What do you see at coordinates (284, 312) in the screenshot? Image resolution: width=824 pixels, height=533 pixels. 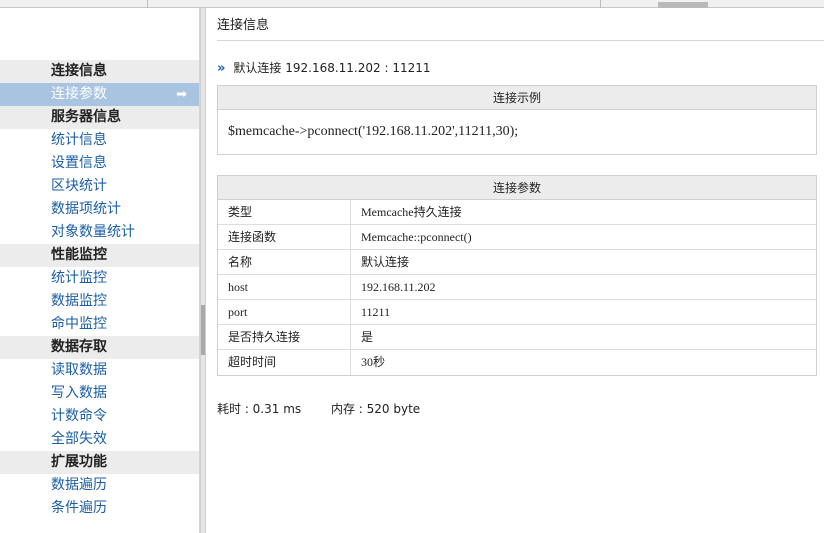 I see `param-key: port` at bounding box center [284, 312].